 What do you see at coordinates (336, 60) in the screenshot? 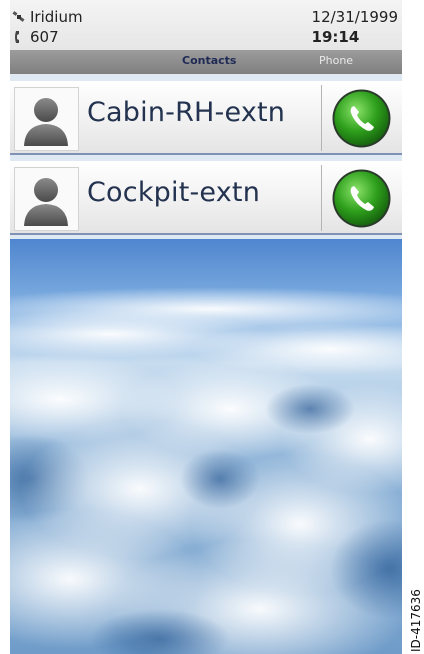
I see `tab-phone: Phone` at bounding box center [336, 60].